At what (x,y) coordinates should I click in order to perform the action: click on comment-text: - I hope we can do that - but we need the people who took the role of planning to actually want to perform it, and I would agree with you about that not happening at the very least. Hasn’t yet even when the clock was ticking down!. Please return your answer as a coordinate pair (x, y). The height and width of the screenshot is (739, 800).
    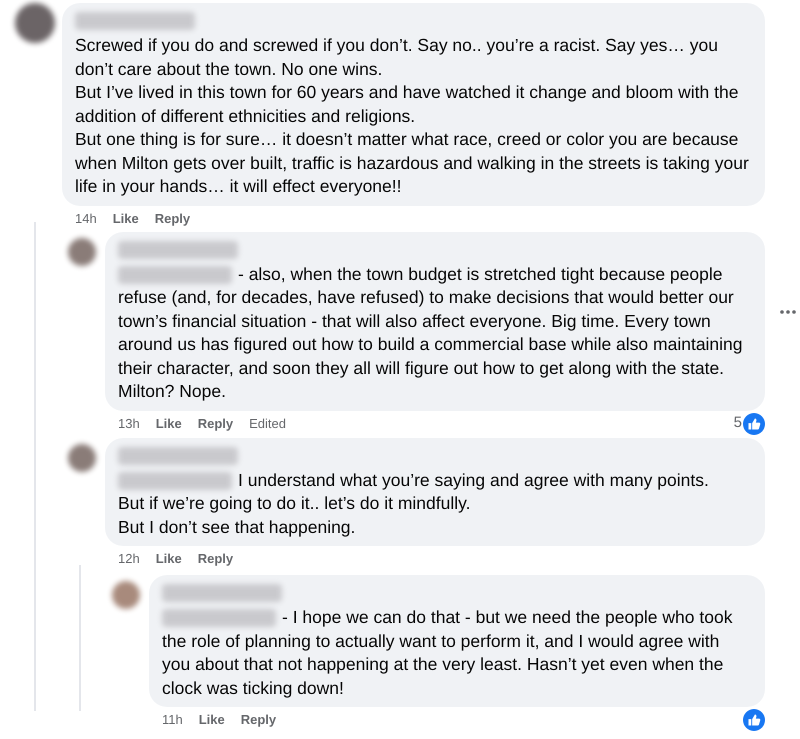
    Looking at the image, I should click on (448, 653).